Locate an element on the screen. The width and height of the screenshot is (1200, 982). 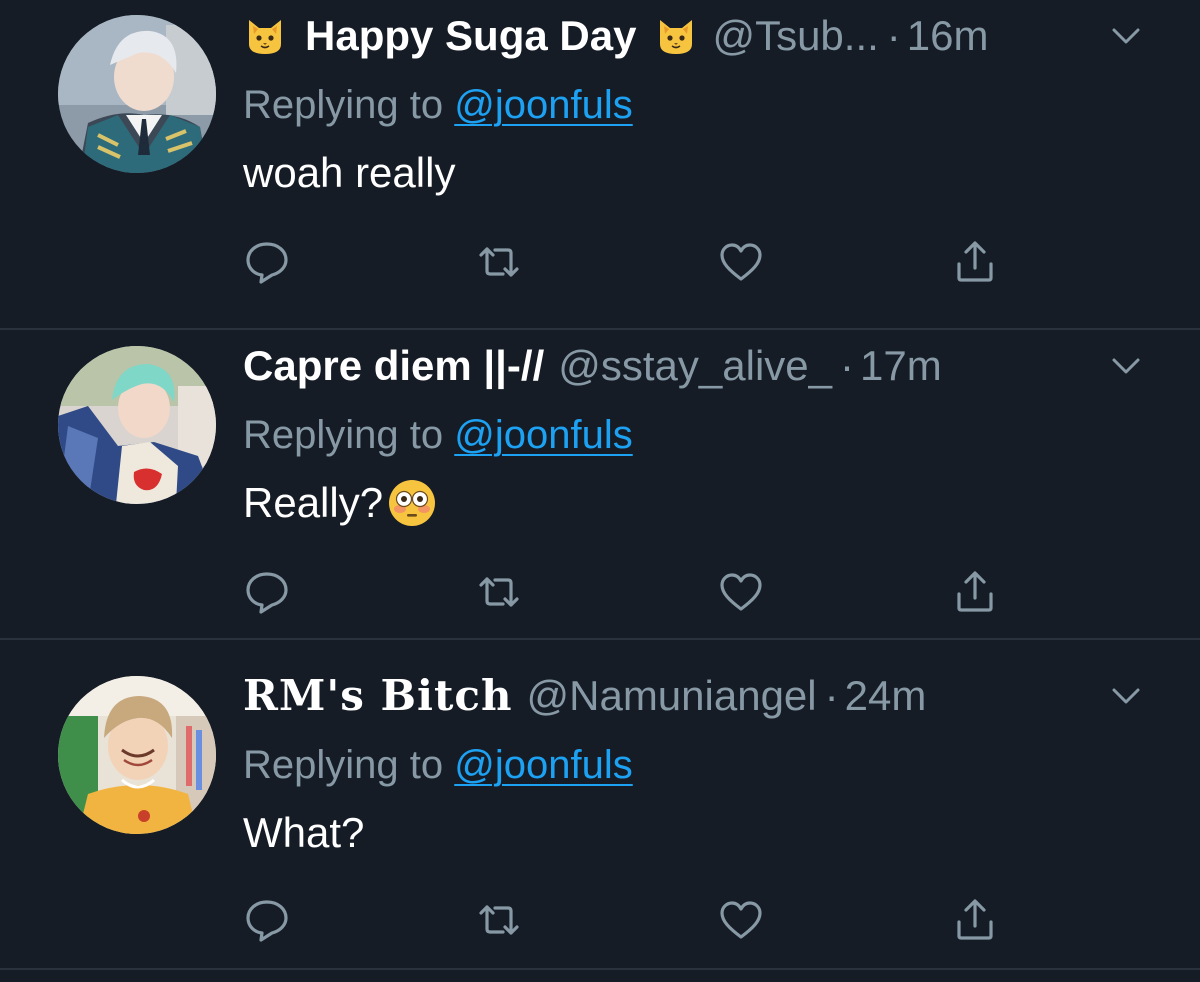
tweet-text-content: Really? is located at coordinates (313, 502).